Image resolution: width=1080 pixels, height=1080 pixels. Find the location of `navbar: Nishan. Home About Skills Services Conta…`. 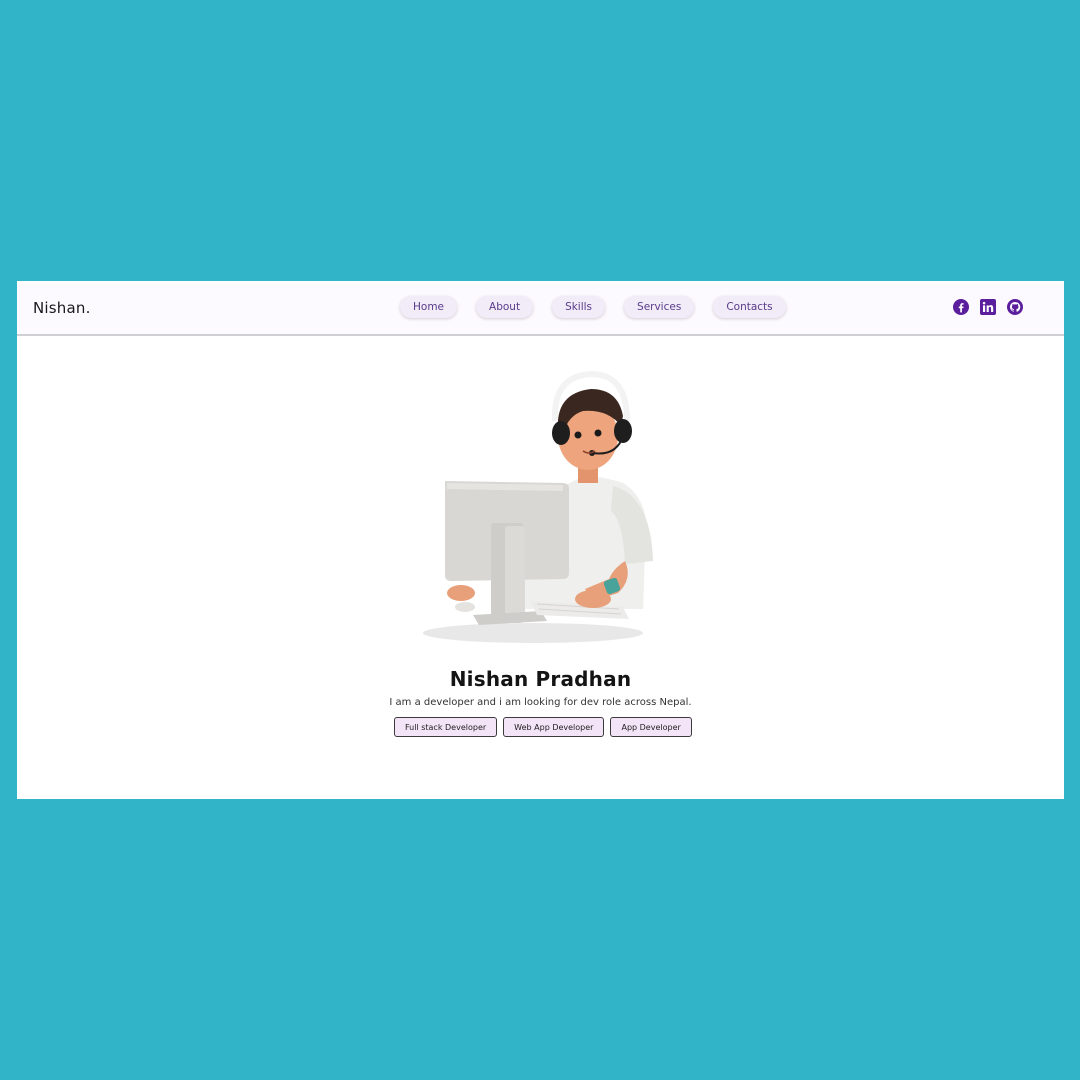

navbar: Nishan. Home About Skills Services Conta… is located at coordinates (540, 310).